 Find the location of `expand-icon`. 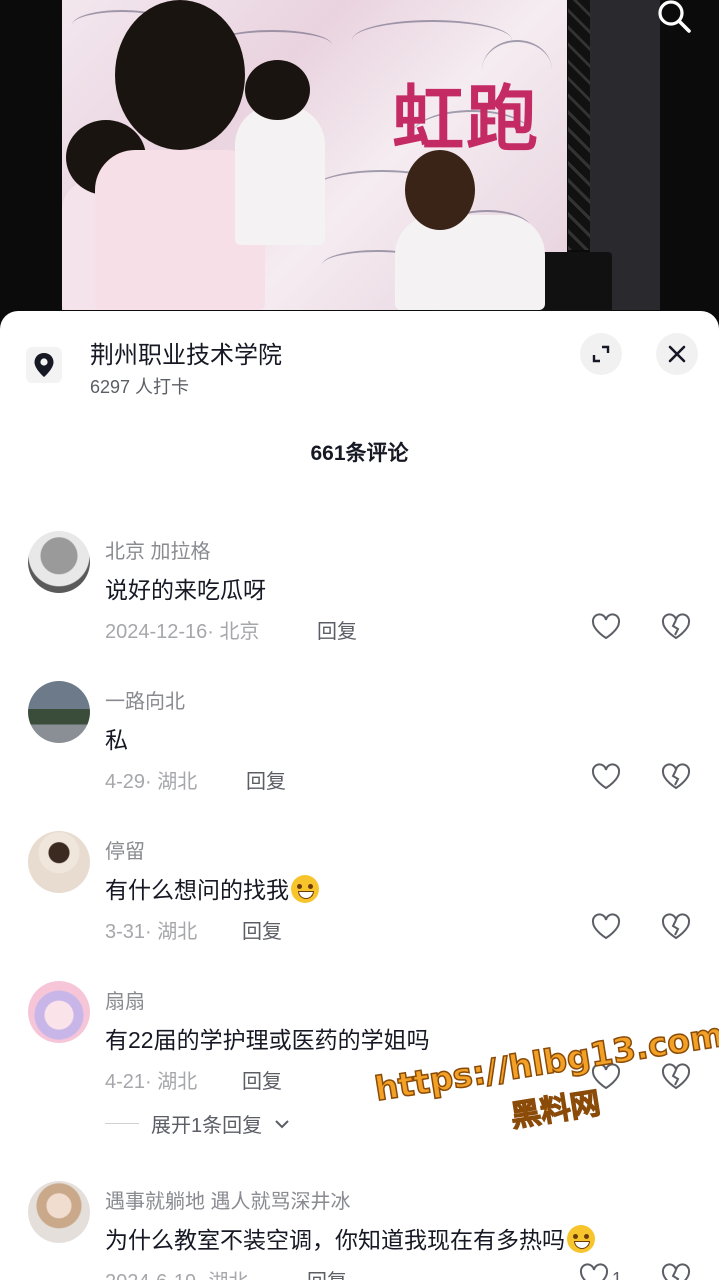

expand-icon is located at coordinates (601, 354).